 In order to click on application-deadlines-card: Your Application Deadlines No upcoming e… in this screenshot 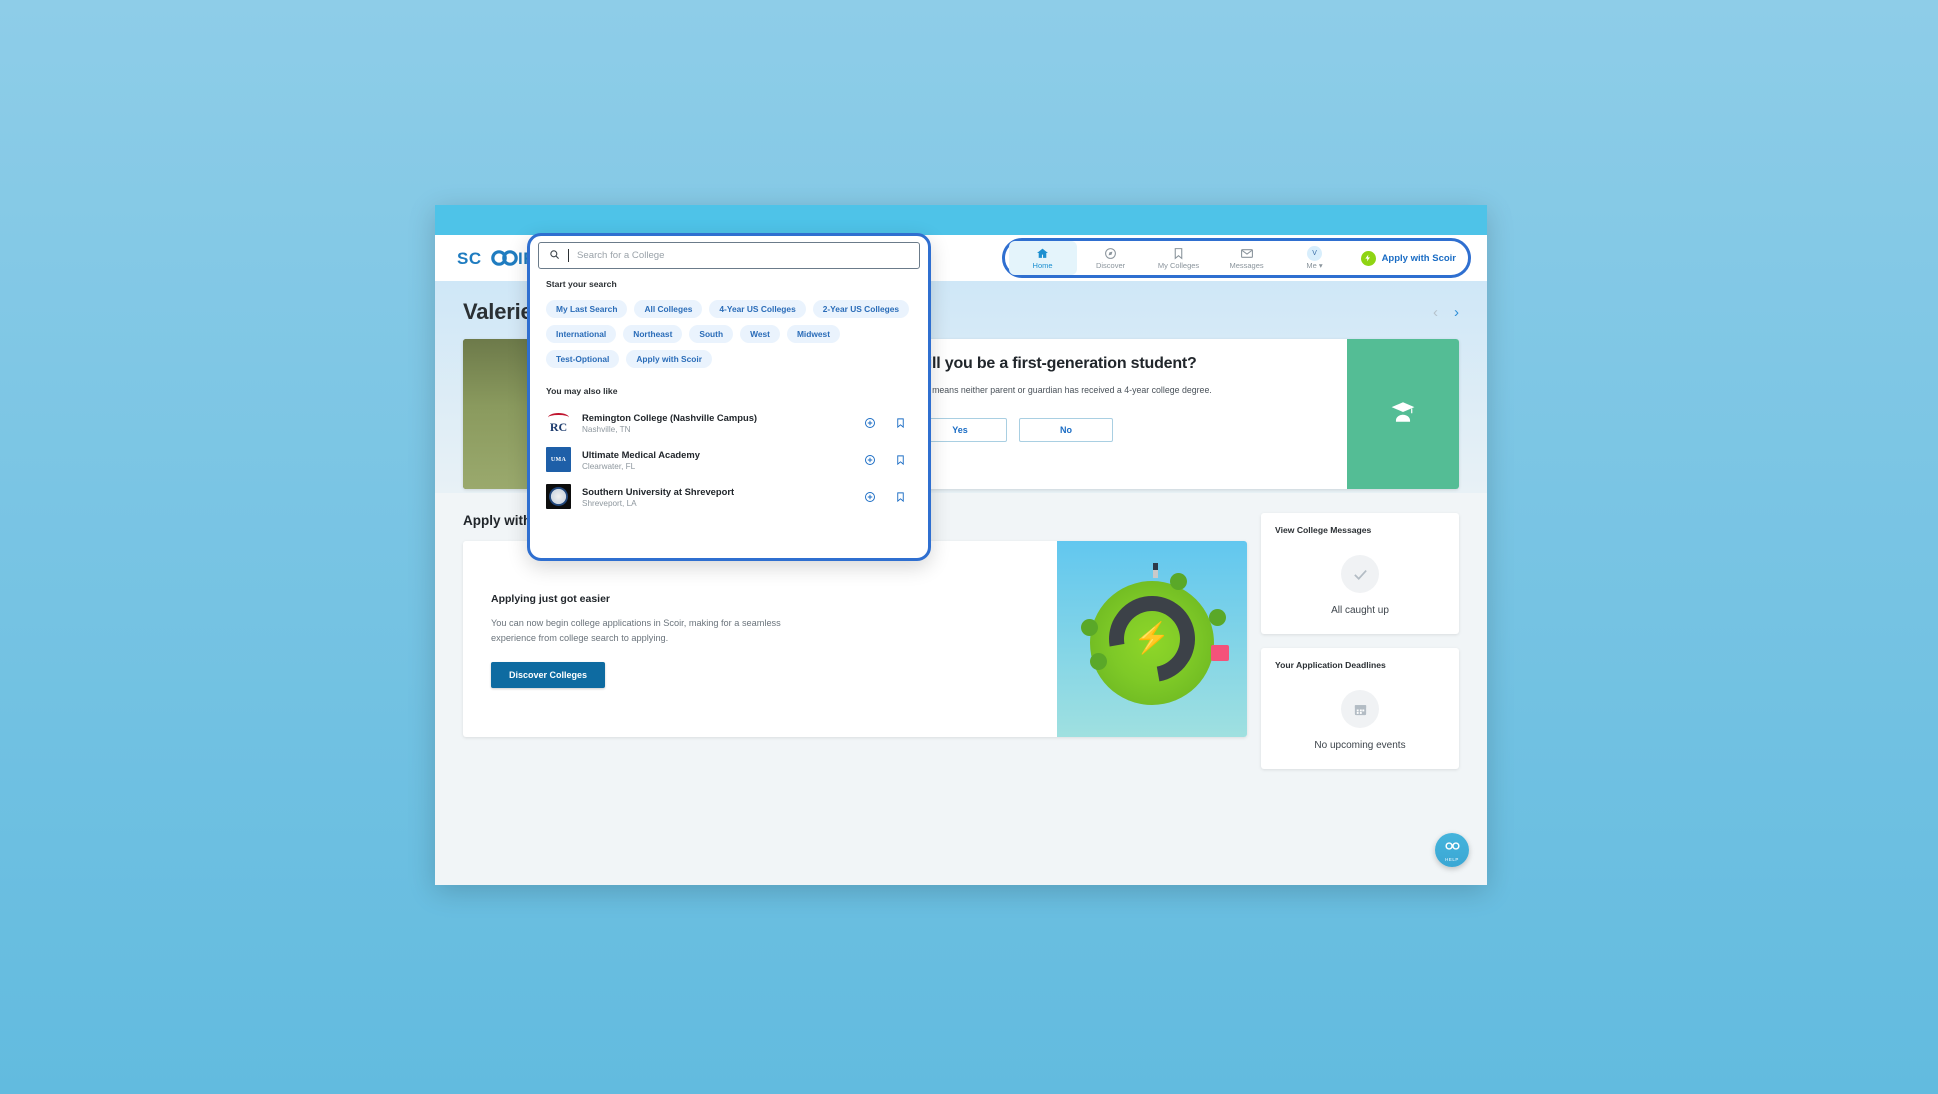, I will do `click(1360, 708)`.